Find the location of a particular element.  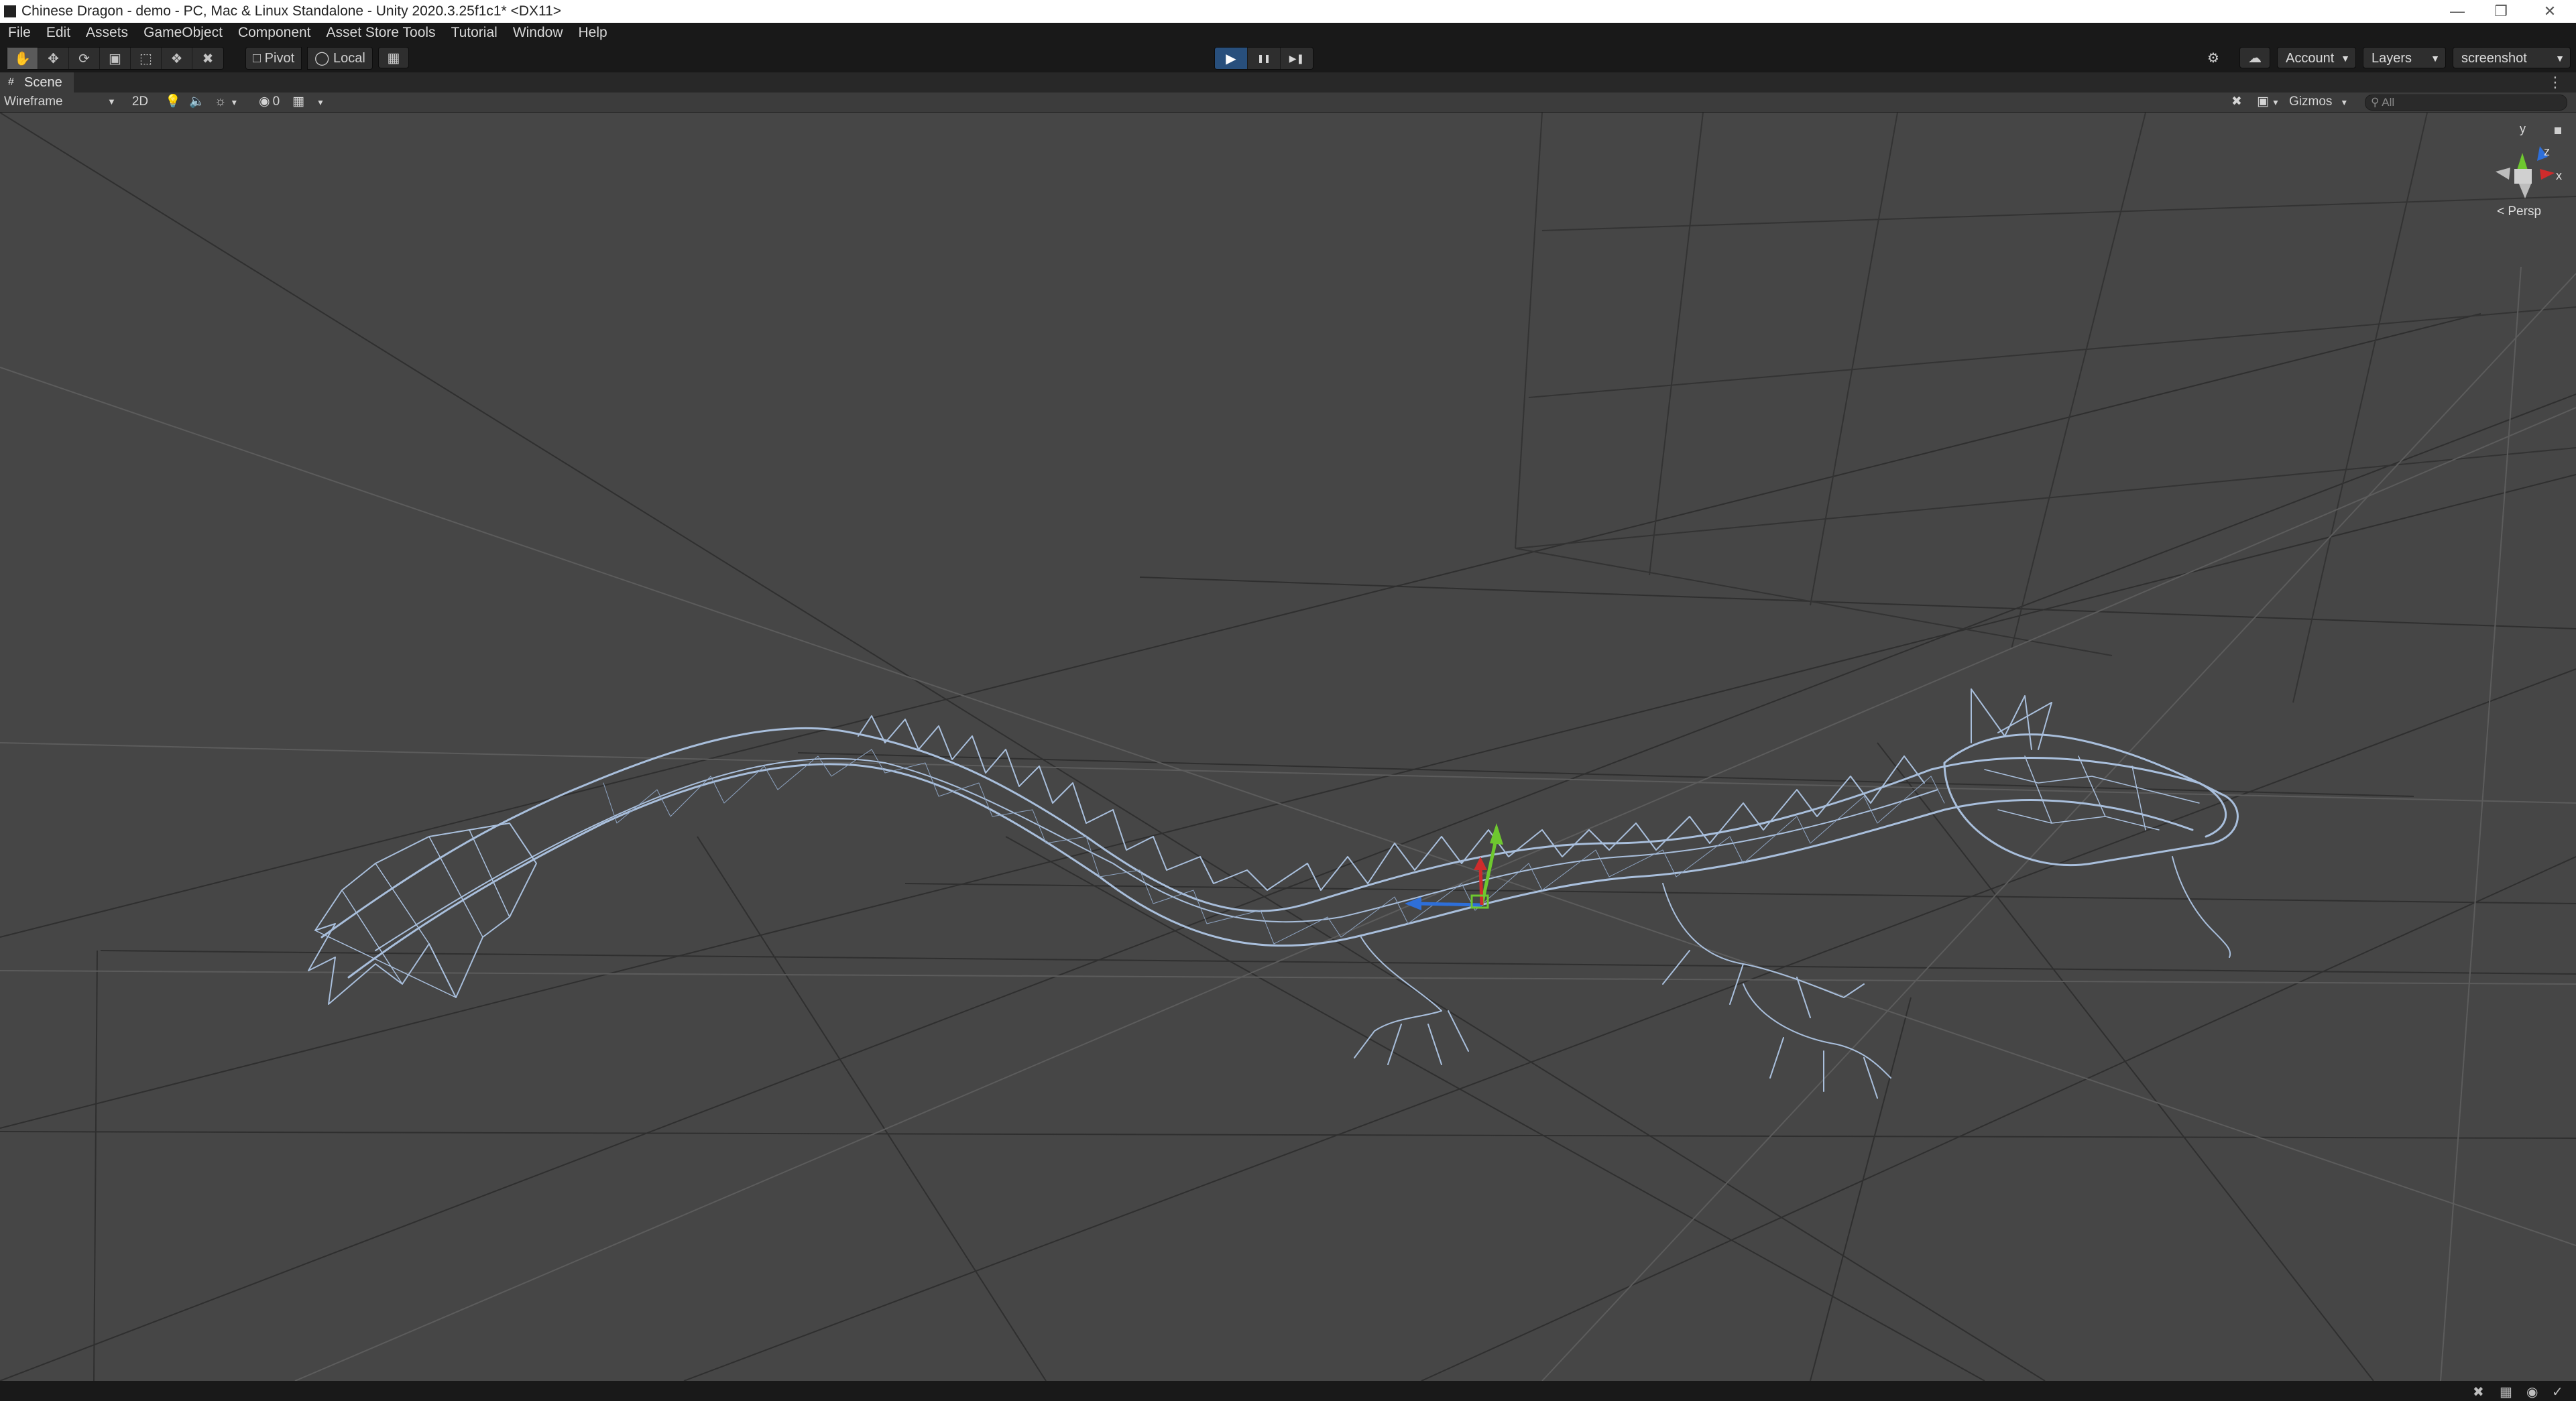

gizmos-dropdown: Gizmos ▼ is located at coordinates (2321, 102).